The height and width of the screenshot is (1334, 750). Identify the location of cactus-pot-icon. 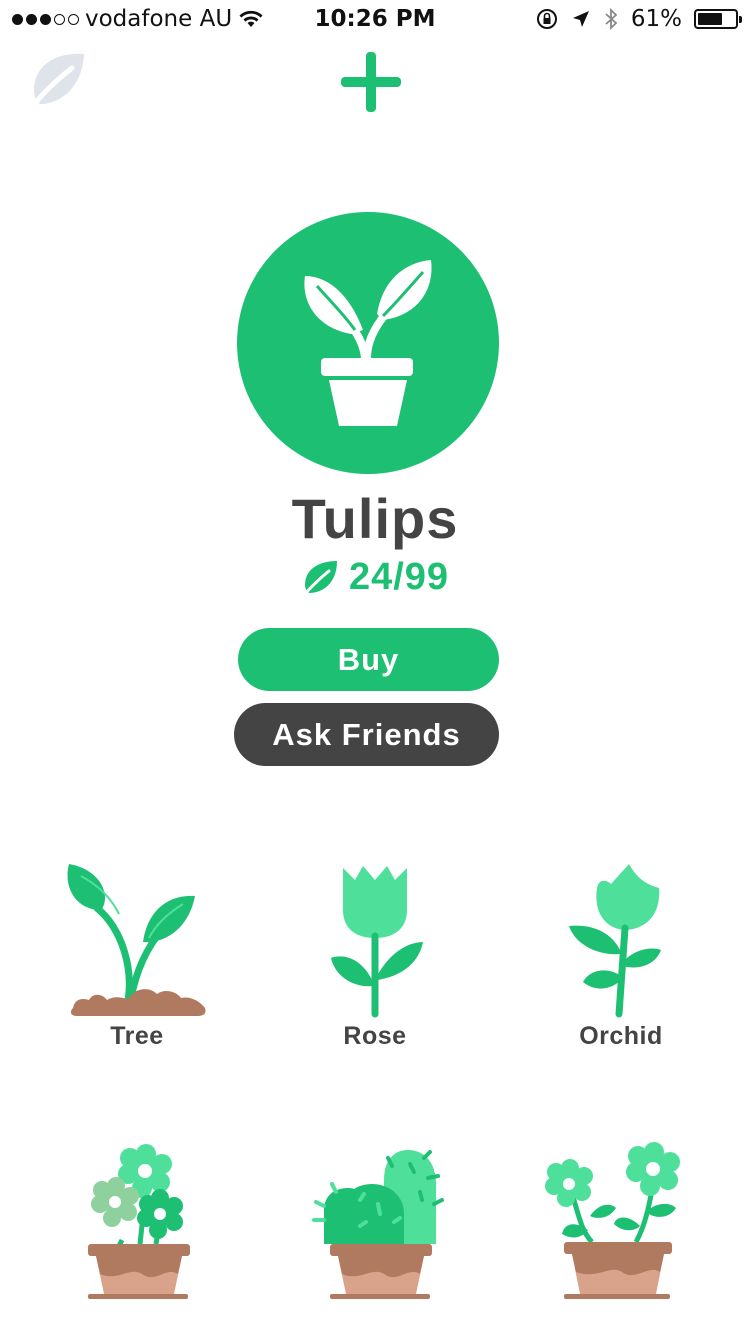
(378, 1224).